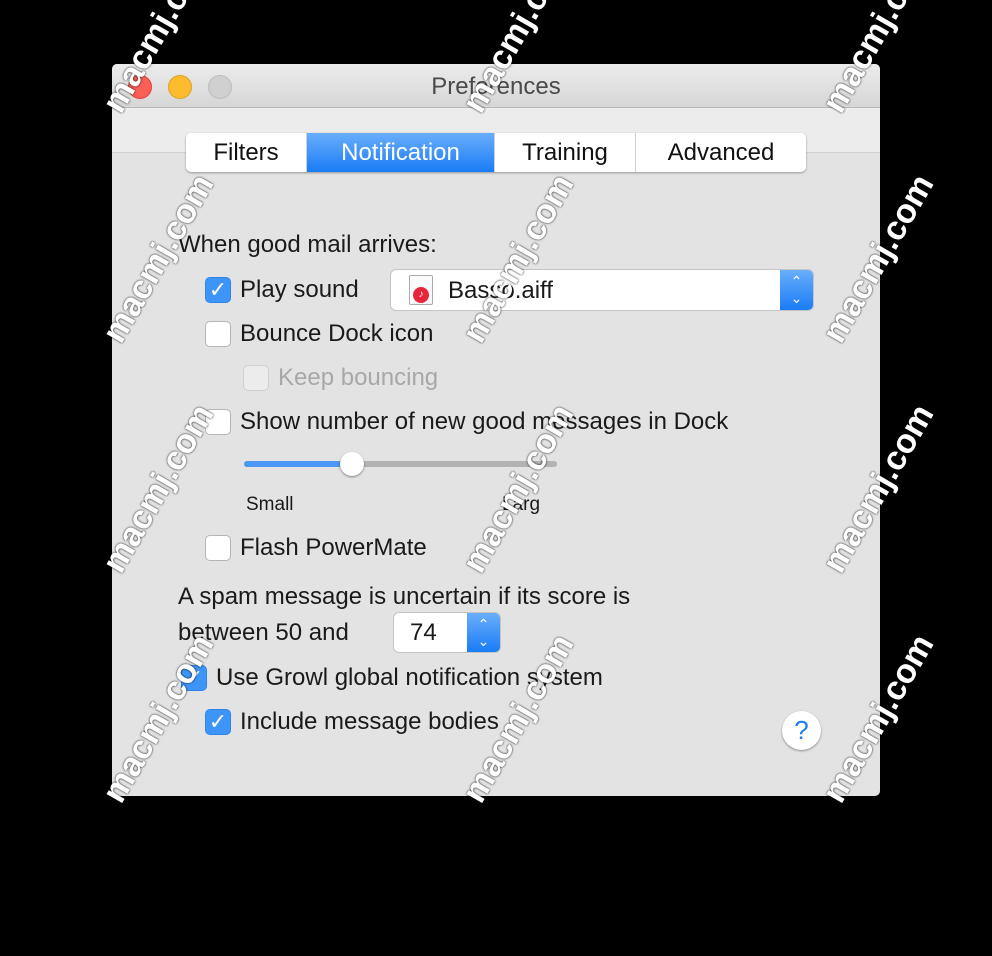  Describe the element at coordinates (421, 290) in the screenshot. I see `audio-file-icon: ♪` at that location.